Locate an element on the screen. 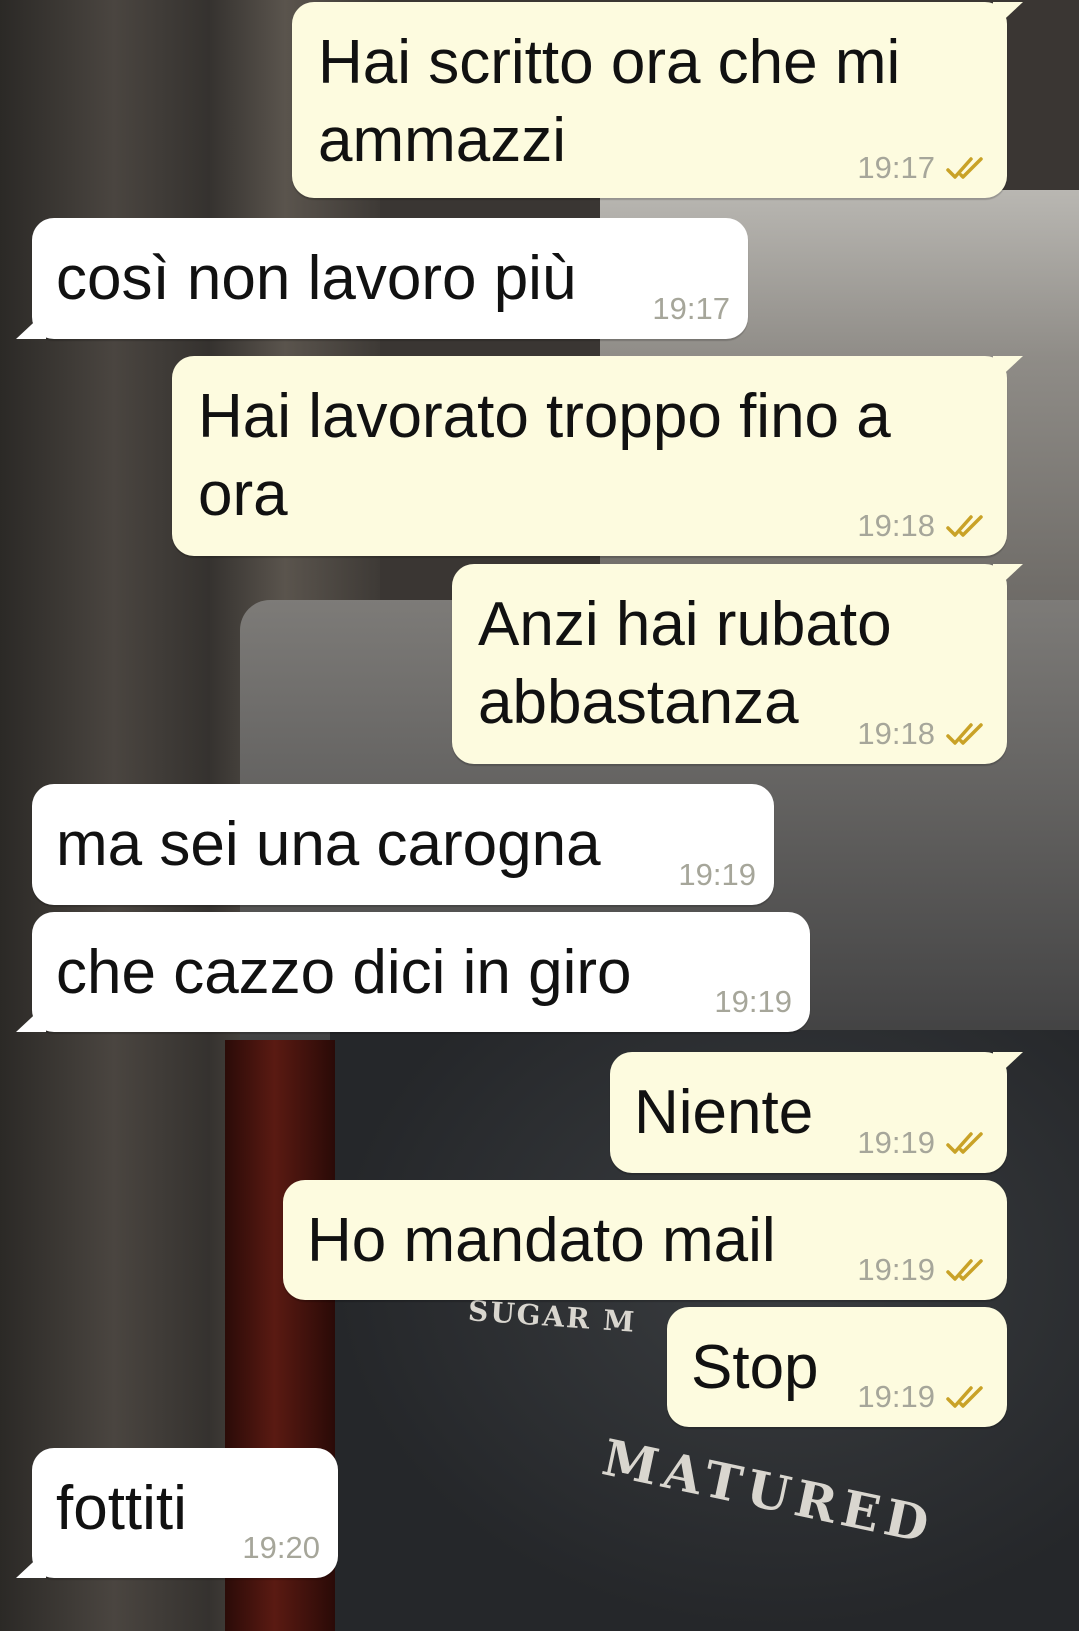  message-text: Ho mandato mail is located at coordinates (541, 1240).